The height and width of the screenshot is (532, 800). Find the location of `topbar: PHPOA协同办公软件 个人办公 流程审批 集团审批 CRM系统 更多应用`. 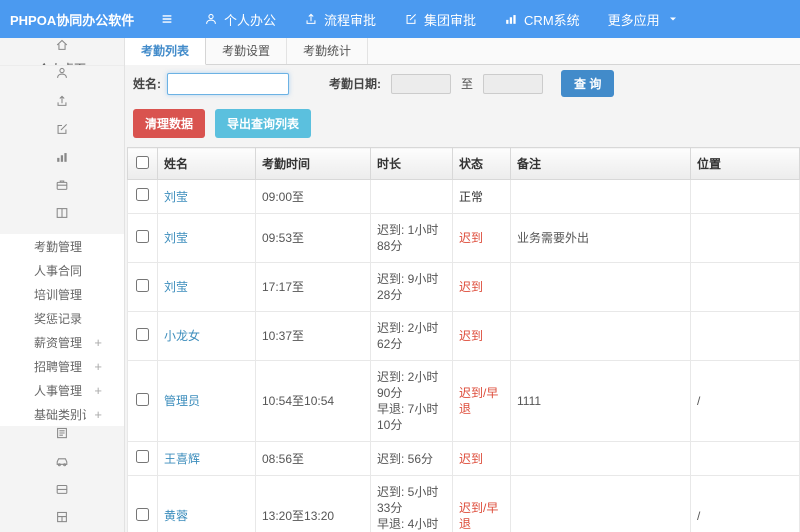

topbar: PHPOA协同办公软件 个人办公 流程审批 集团审批 CRM系统 更多应用 is located at coordinates (400, 19).